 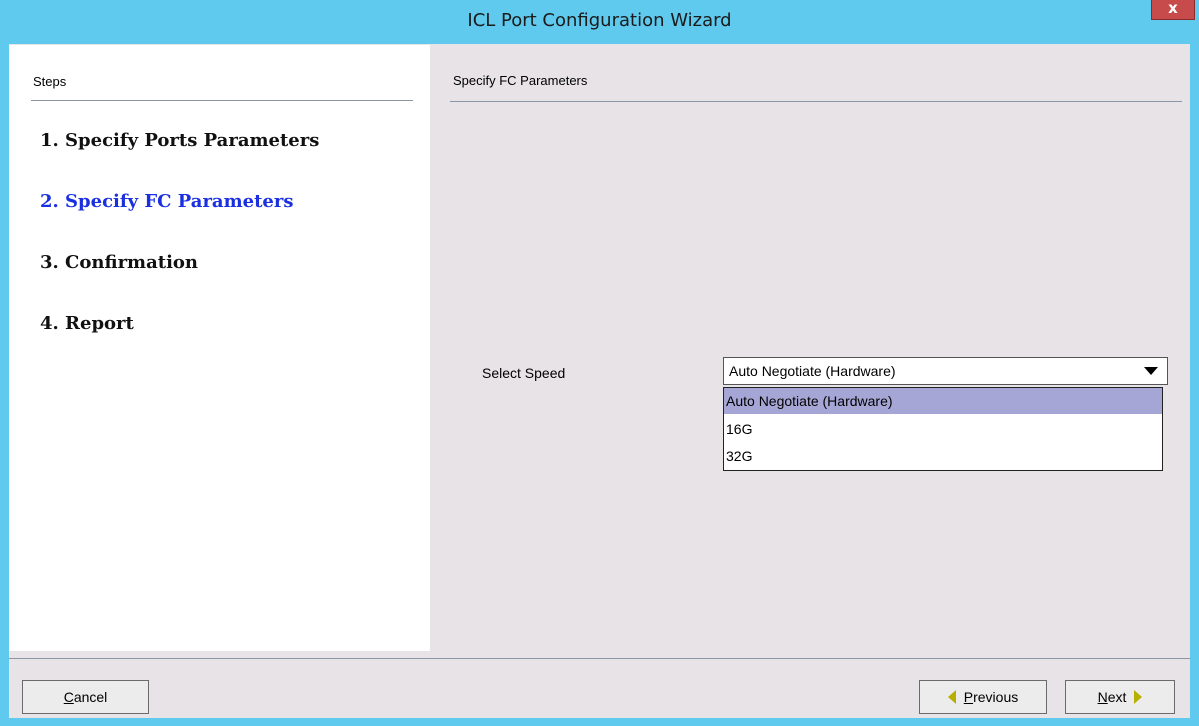 I want to click on previous-label: revious, so click(x=996, y=697).